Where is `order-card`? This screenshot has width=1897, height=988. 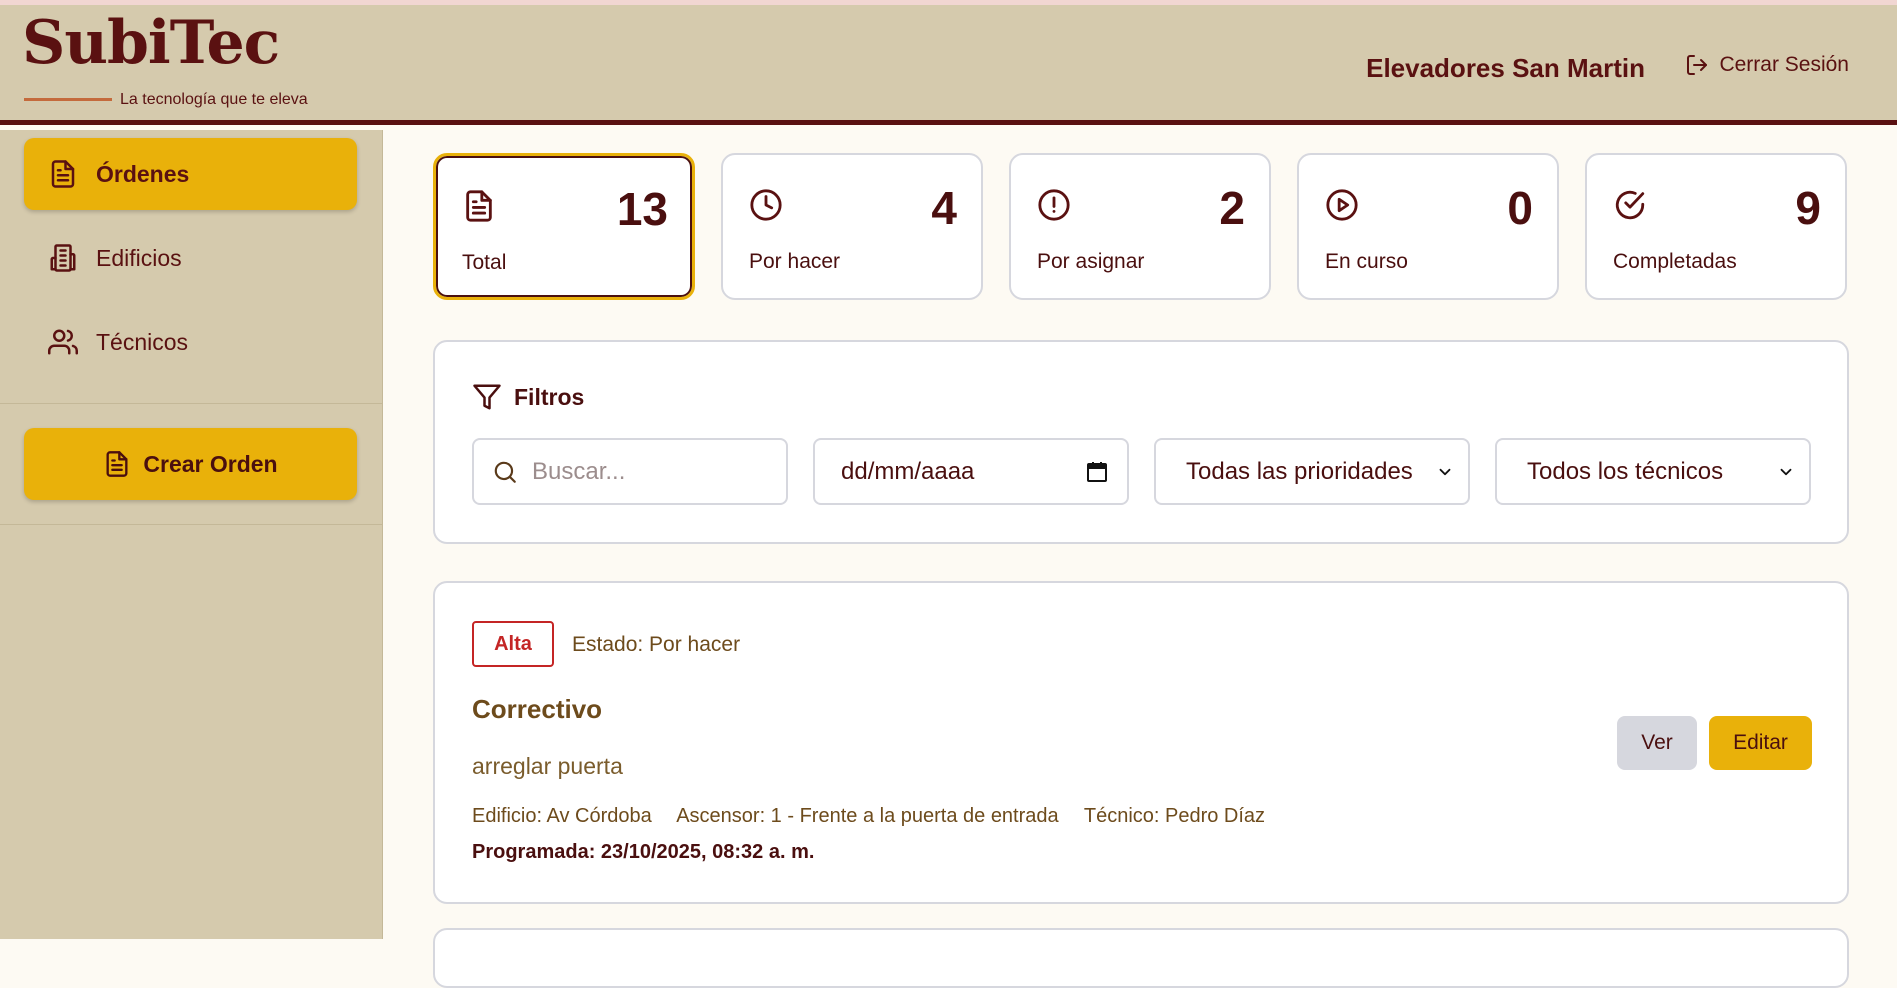
order-card is located at coordinates (1141, 958).